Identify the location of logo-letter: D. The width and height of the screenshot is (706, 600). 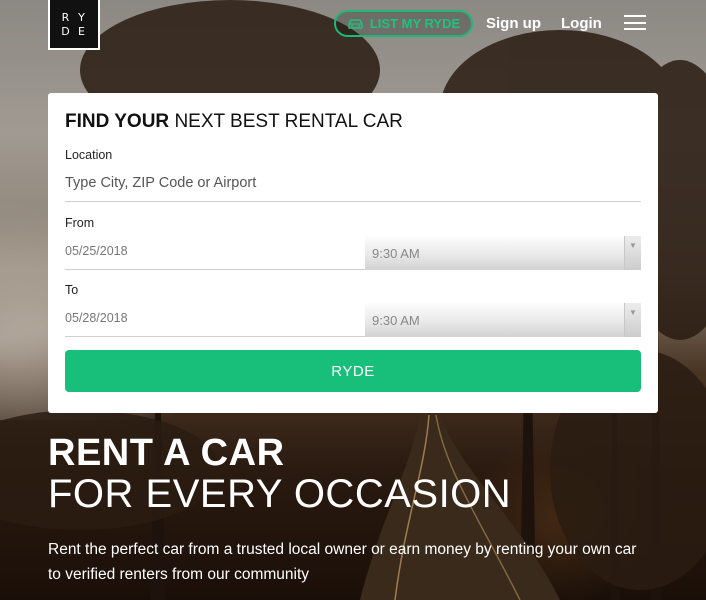
(66, 31).